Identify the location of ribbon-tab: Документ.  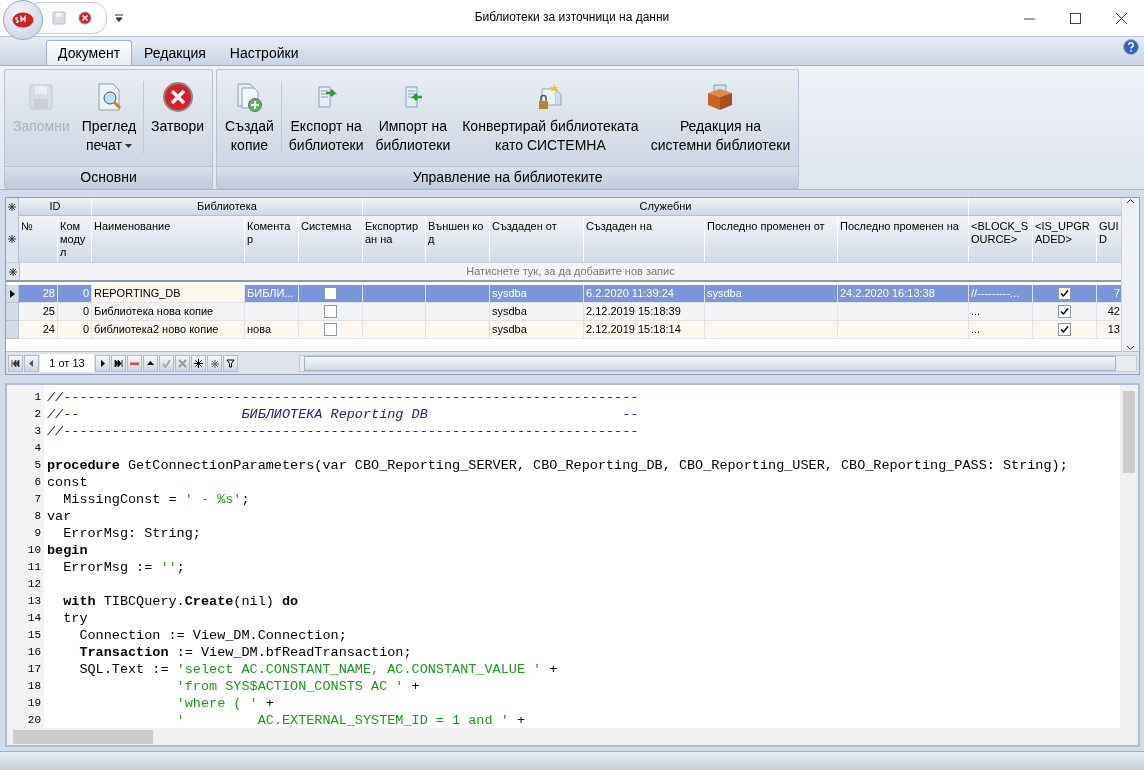
(89, 53).